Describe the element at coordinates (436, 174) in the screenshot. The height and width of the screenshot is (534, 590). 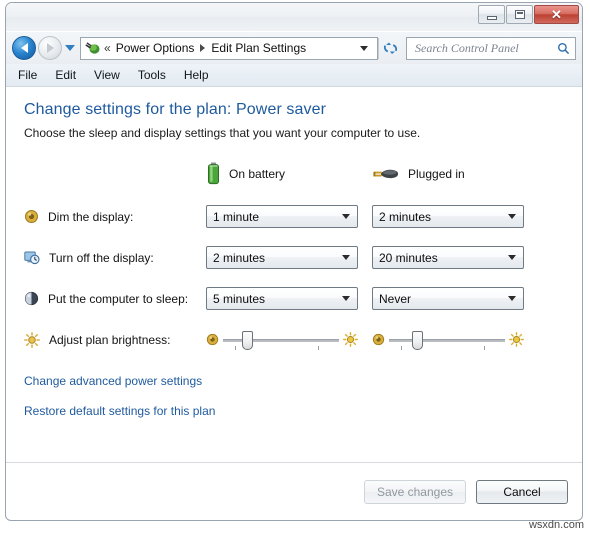
I see `column-header-plugged-in-label: Plugged in` at that location.